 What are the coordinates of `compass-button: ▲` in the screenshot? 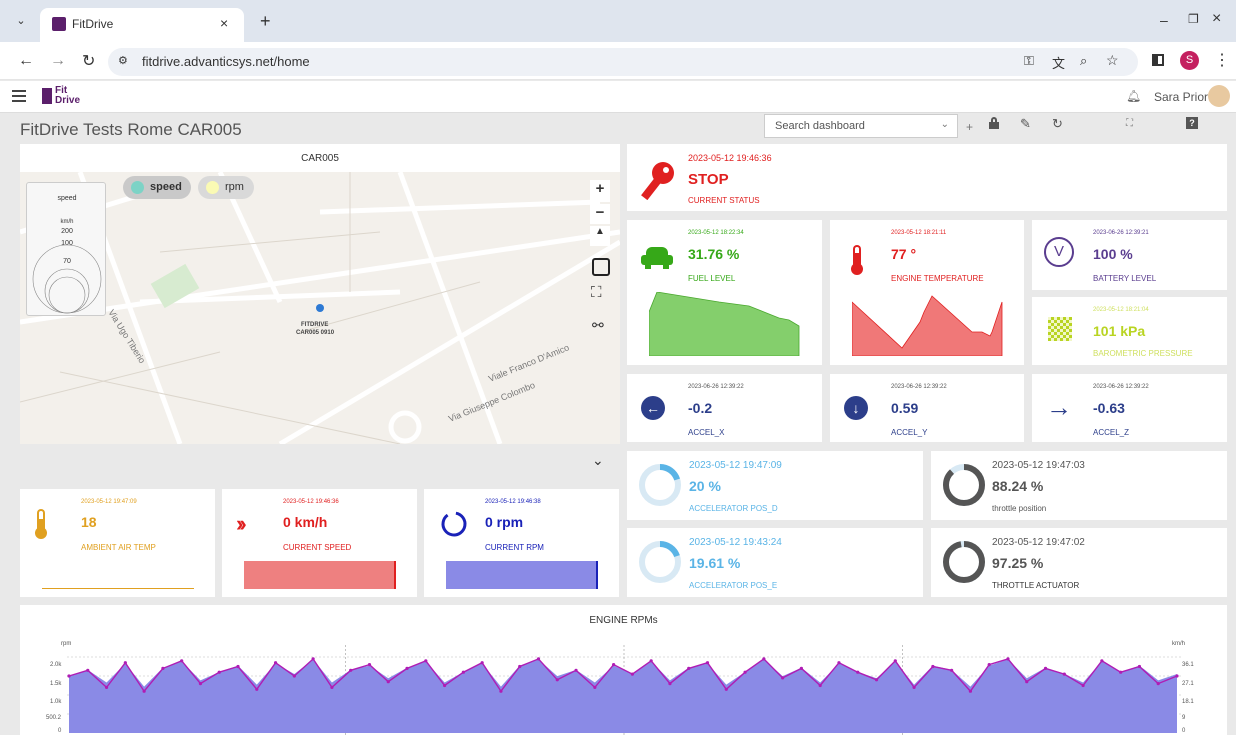 It's located at (600, 236).